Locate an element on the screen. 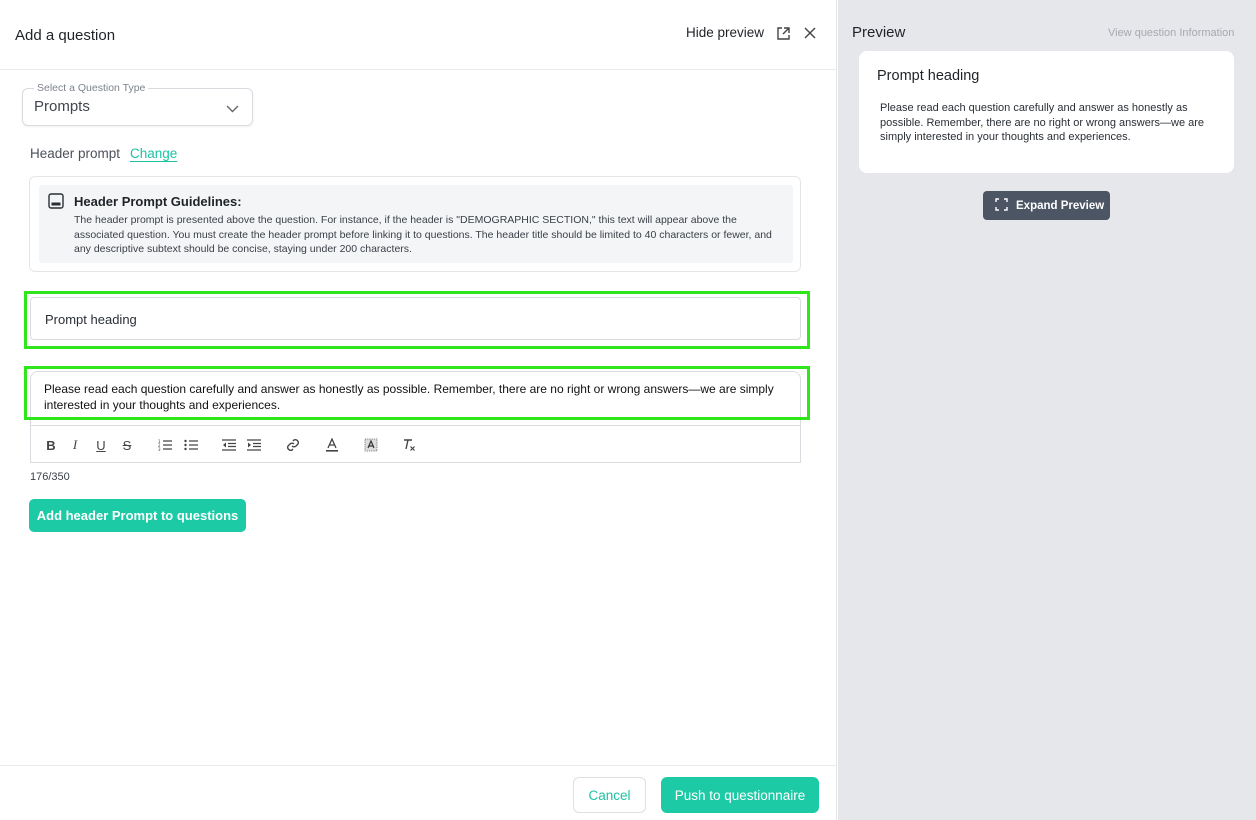 This screenshot has width=1256, height=820. highlight-icon is located at coordinates (371, 445).